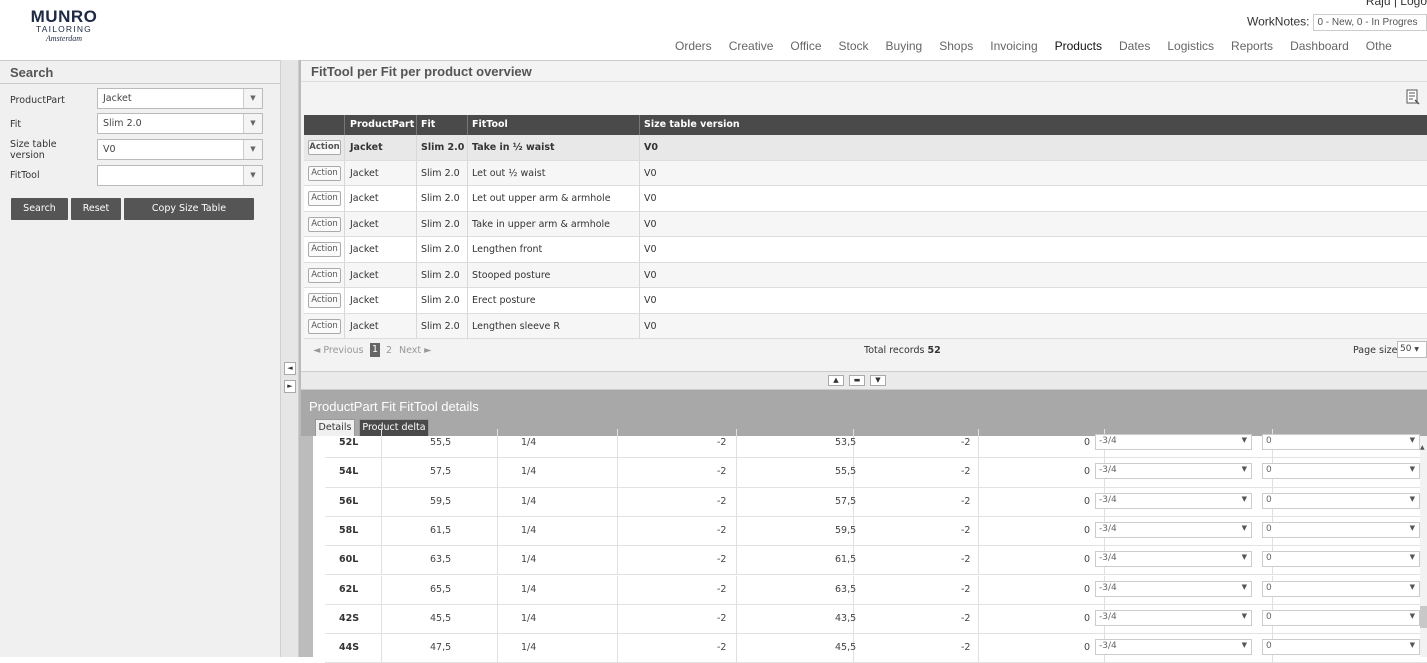  What do you see at coordinates (1190, 46) in the screenshot?
I see `nav-item-logistics: Logistics` at bounding box center [1190, 46].